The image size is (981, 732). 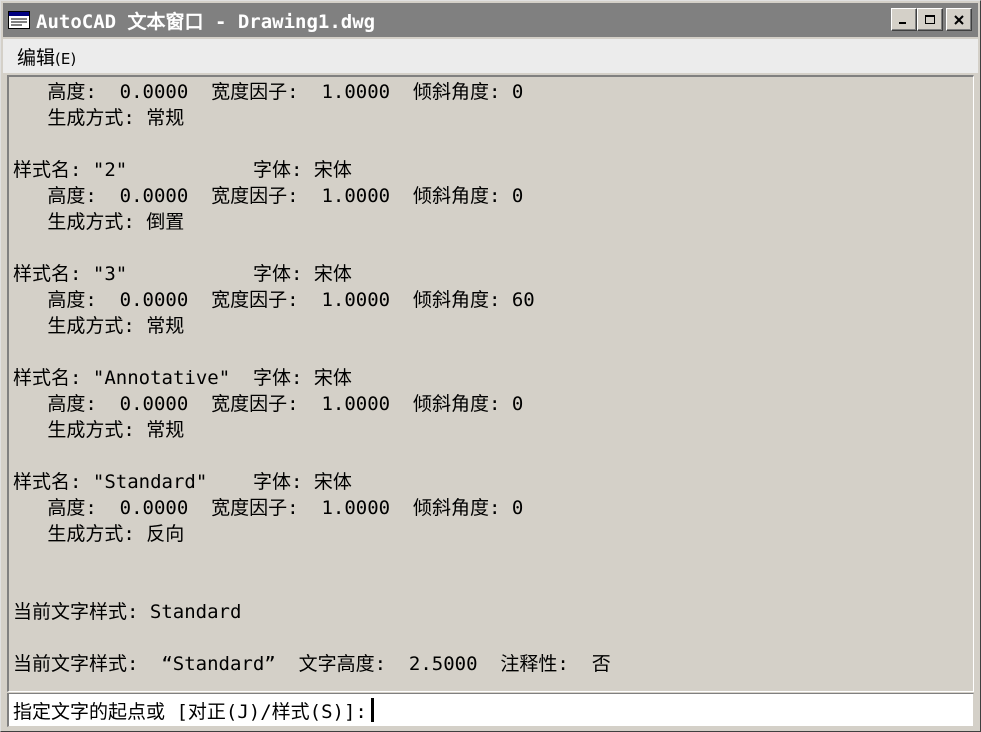 I want to click on history-line: 生成方式: 反向, so click(x=99, y=534).